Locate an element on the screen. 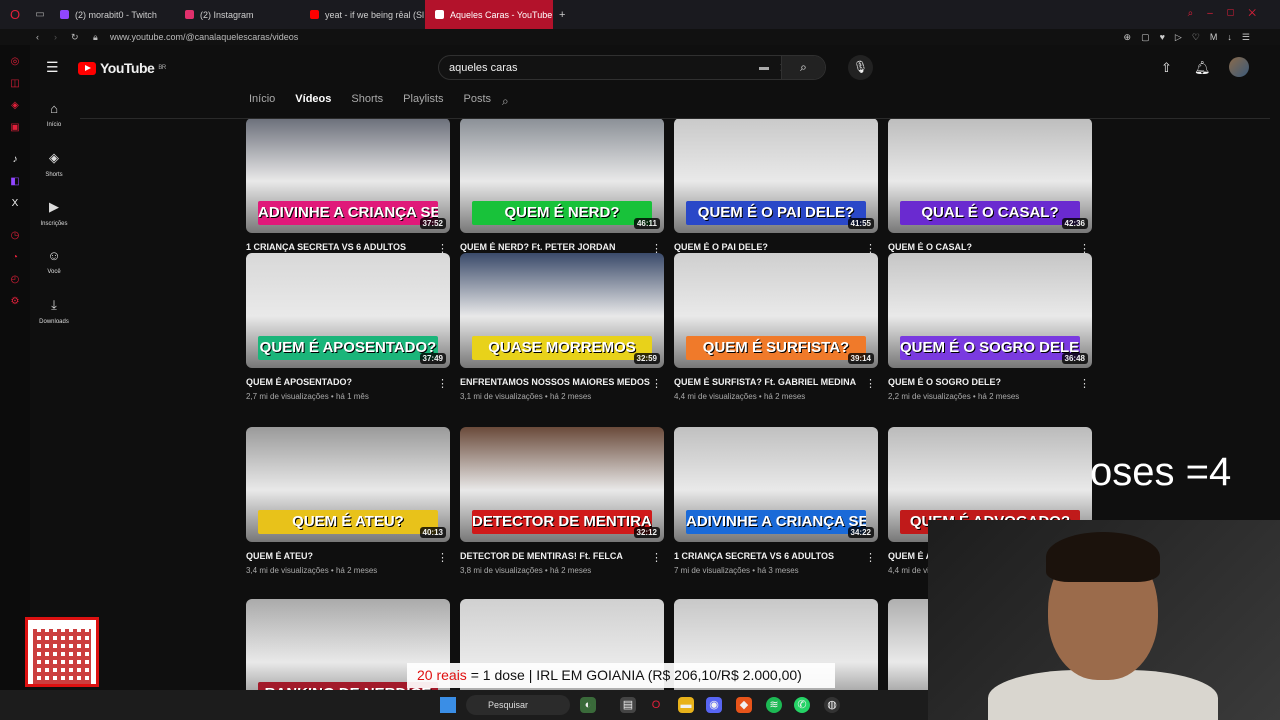 Image resolution: width=1280 pixels, height=720 pixels. video-thumbnail: QUASE MORREMOS 32:59 is located at coordinates (562, 310).